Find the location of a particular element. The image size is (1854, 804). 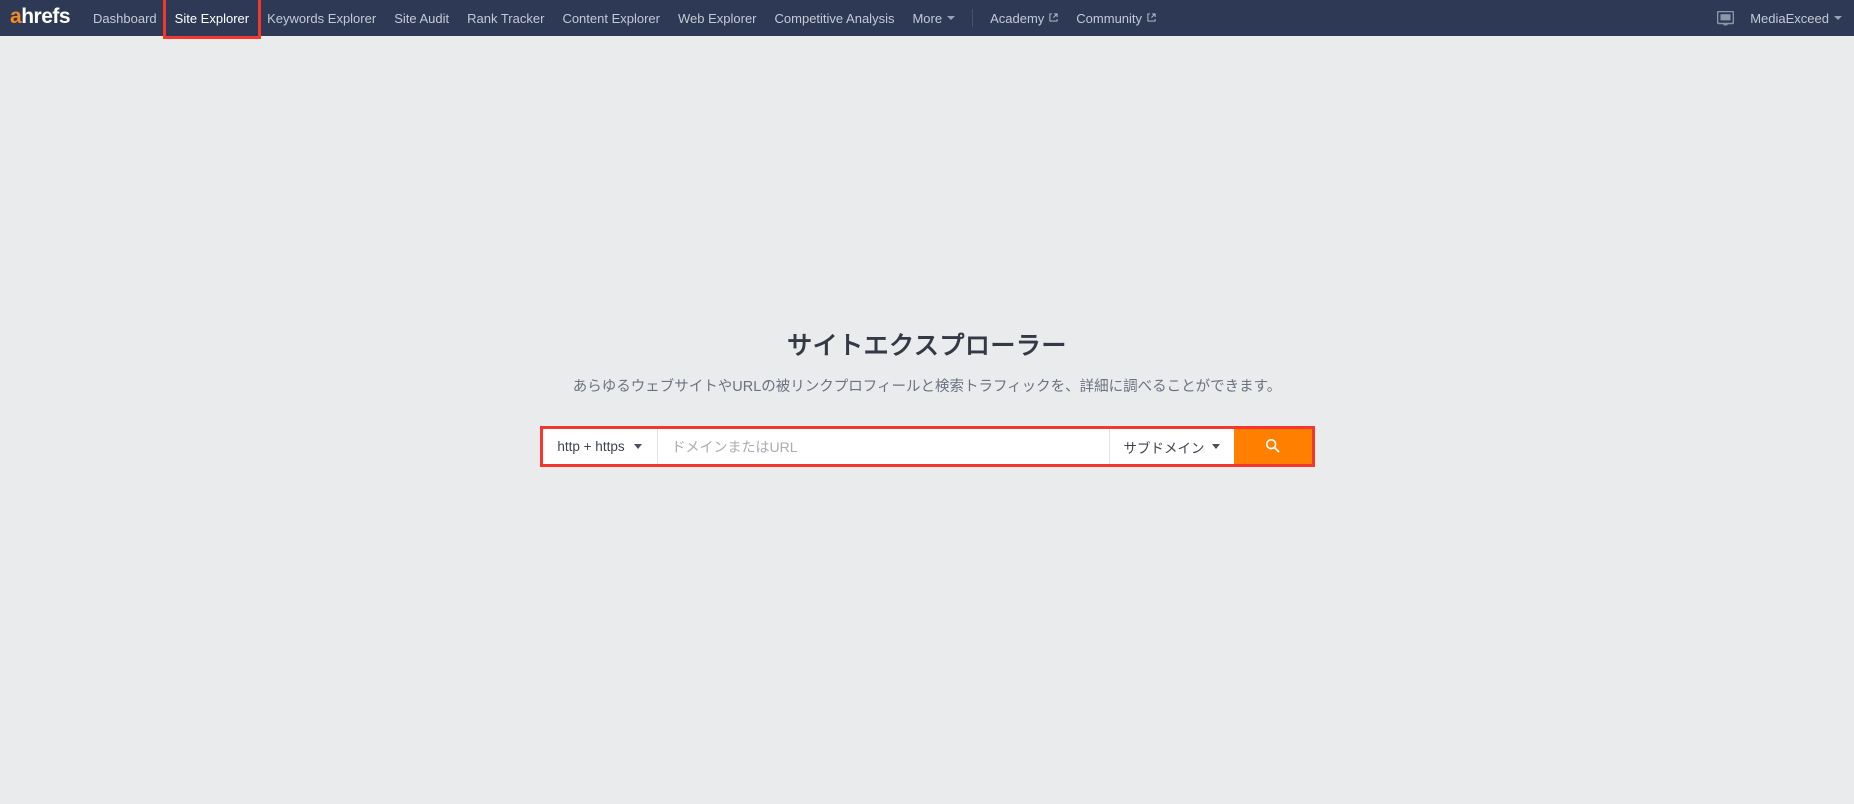

nav-item-label: Academy is located at coordinates (1017, 18).